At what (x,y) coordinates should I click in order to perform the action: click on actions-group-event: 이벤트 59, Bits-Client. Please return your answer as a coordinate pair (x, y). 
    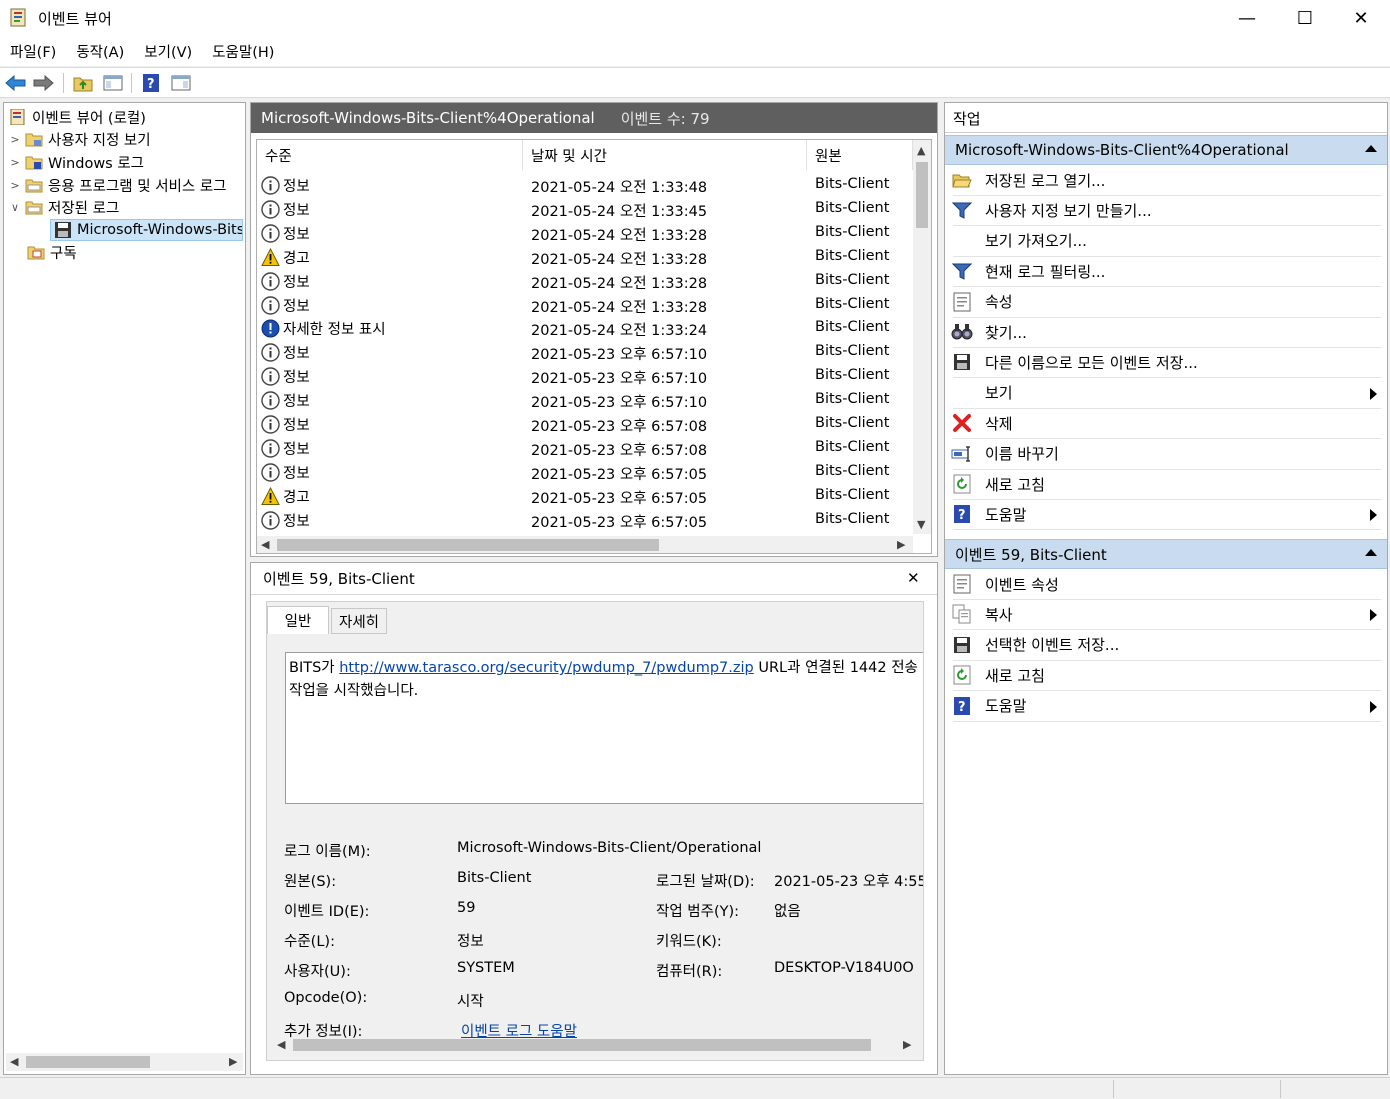
    Looking at the image, I should click on (1166, 554).